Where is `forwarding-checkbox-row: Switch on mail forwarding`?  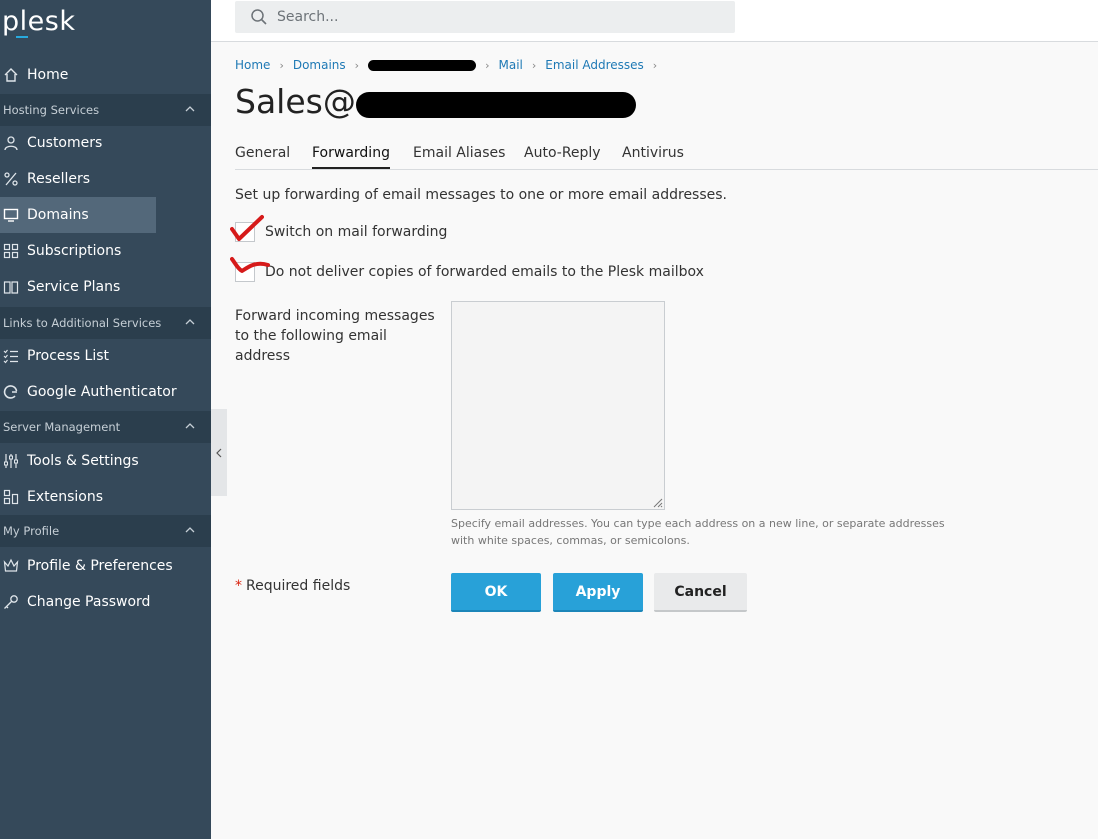
forwarding-checkbox-row: Switch on mail forwarding is located at coordinates (338, 228).